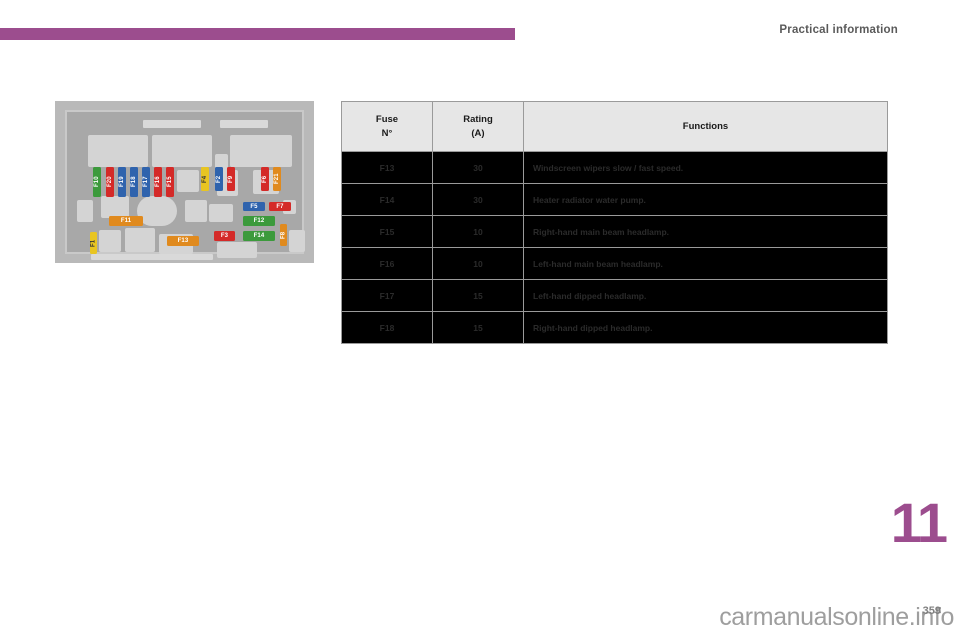  Describe the element at coordinates (170, 182) in the screenshot. I see `fuse-f15: F15` at that location.